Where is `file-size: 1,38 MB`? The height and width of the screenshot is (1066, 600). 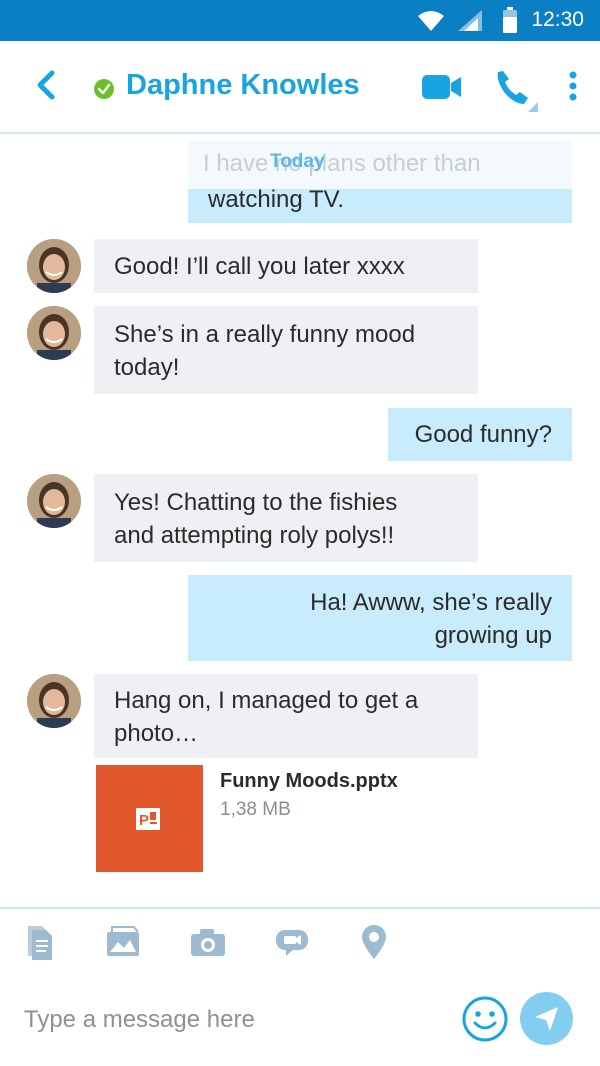 file-size: 1,38 MB is located at coordinates (255, 809).